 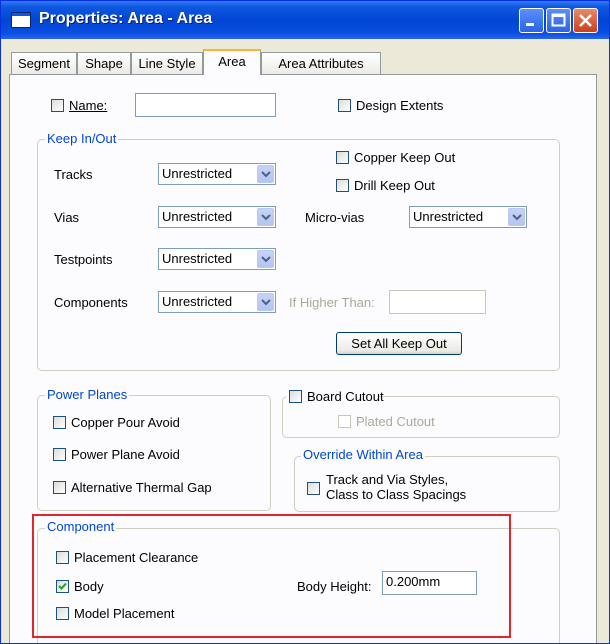 I want to click on components-dropdown-button, so click(x=265, y=302).